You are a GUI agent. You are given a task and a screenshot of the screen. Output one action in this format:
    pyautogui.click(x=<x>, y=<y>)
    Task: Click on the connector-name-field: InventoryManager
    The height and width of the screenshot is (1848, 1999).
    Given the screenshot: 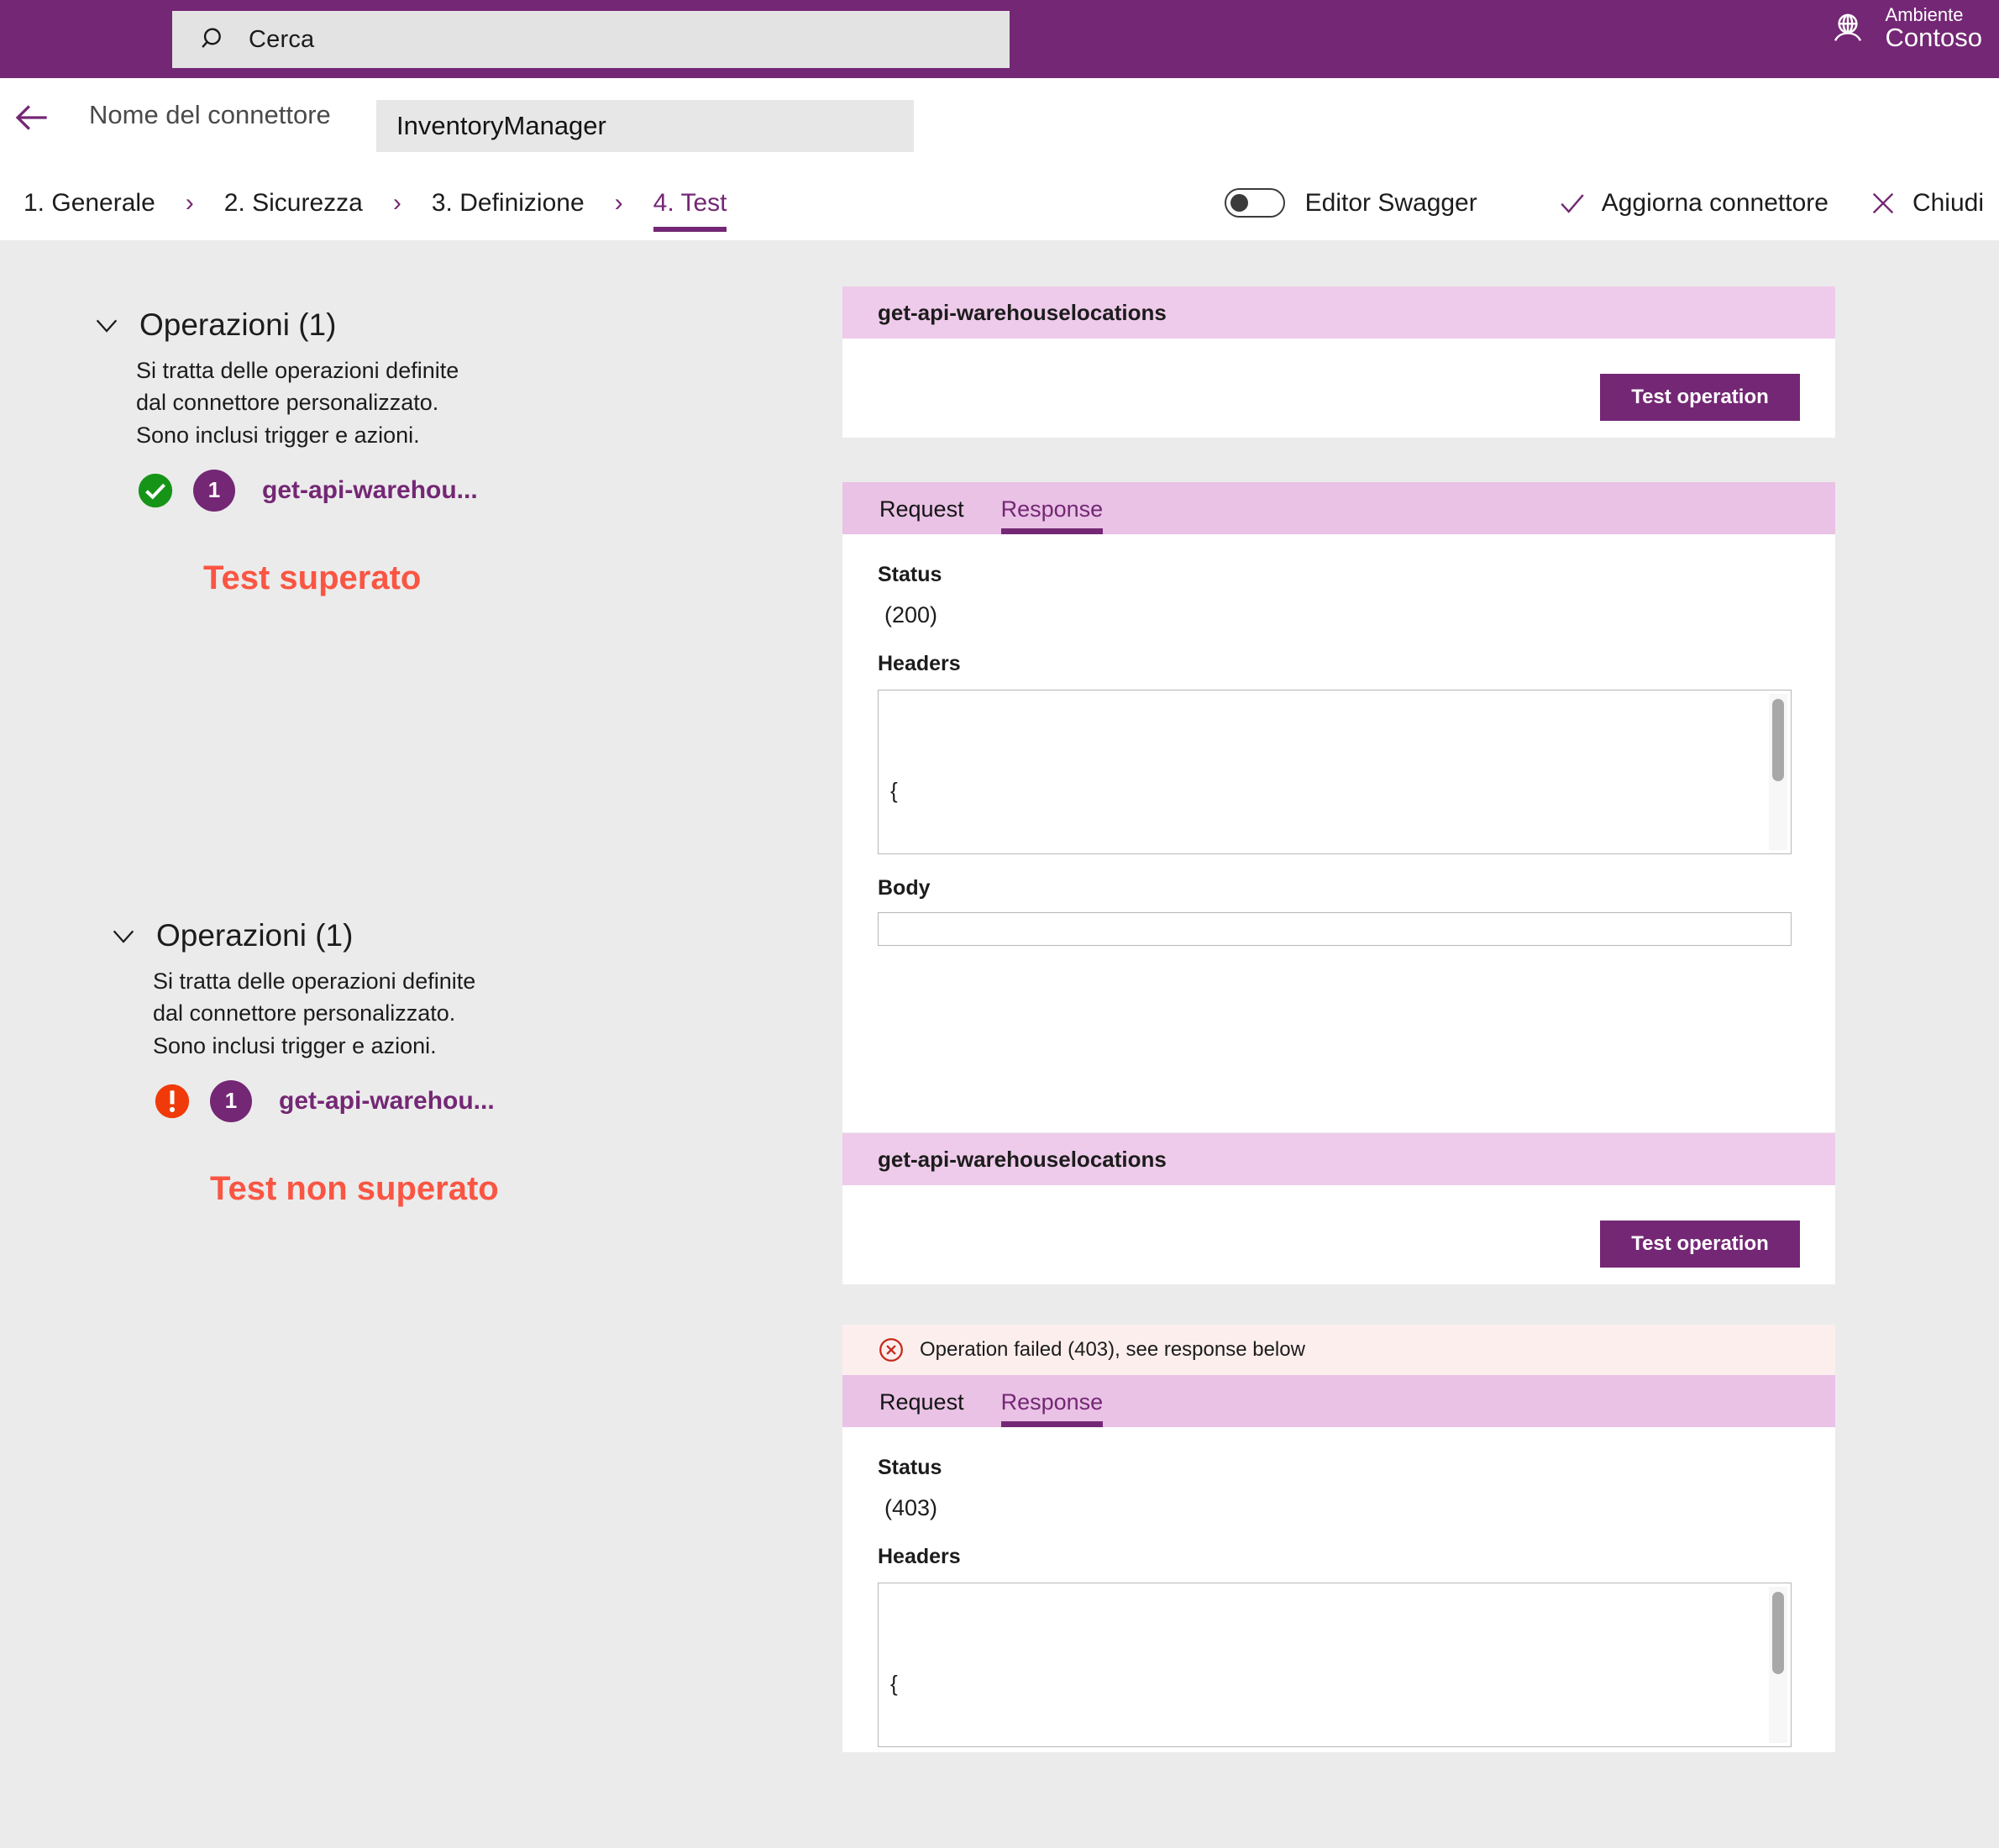 What is the action you would take?
    pyautogui.click(x=645, y=126)
    